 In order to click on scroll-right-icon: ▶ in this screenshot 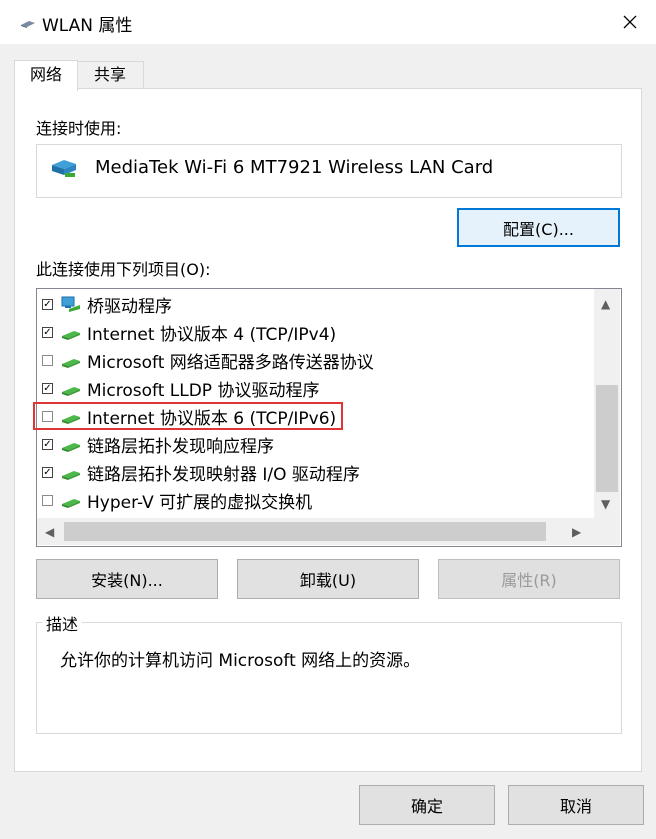, I will do `click(576, 532)`.